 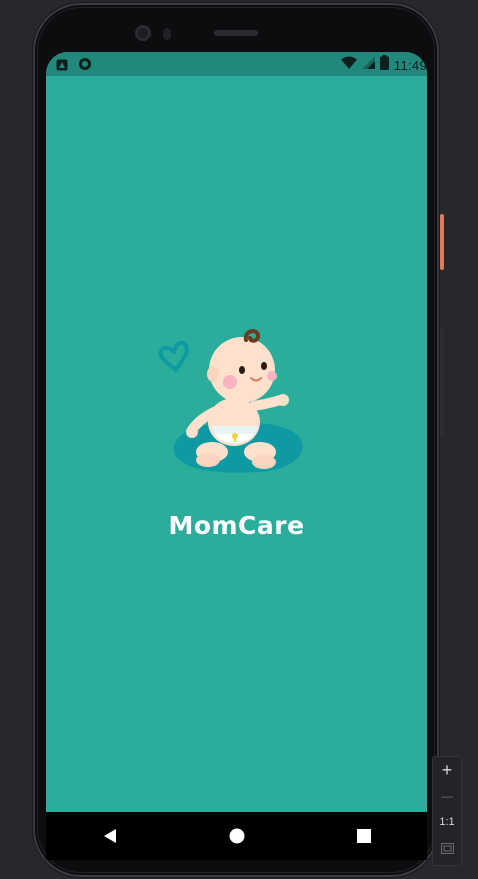 I want to click on wifi-icon, so click(x=348, y=65).